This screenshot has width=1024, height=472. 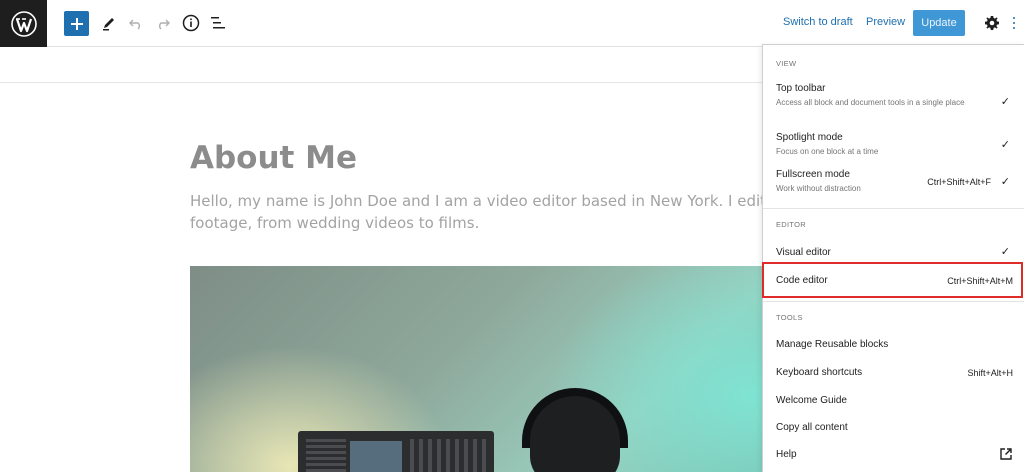 I want to click on undo-button, so click(x=136, y=23).